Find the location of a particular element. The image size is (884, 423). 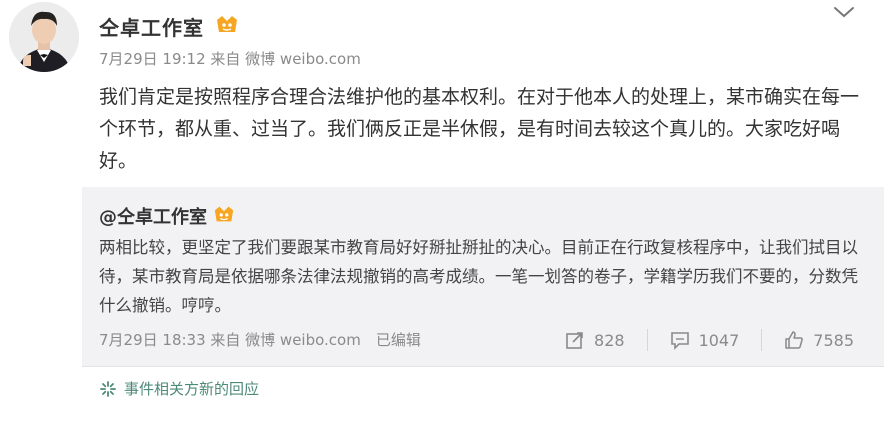

chevron-down-icon is located at coordinates (844, 12).